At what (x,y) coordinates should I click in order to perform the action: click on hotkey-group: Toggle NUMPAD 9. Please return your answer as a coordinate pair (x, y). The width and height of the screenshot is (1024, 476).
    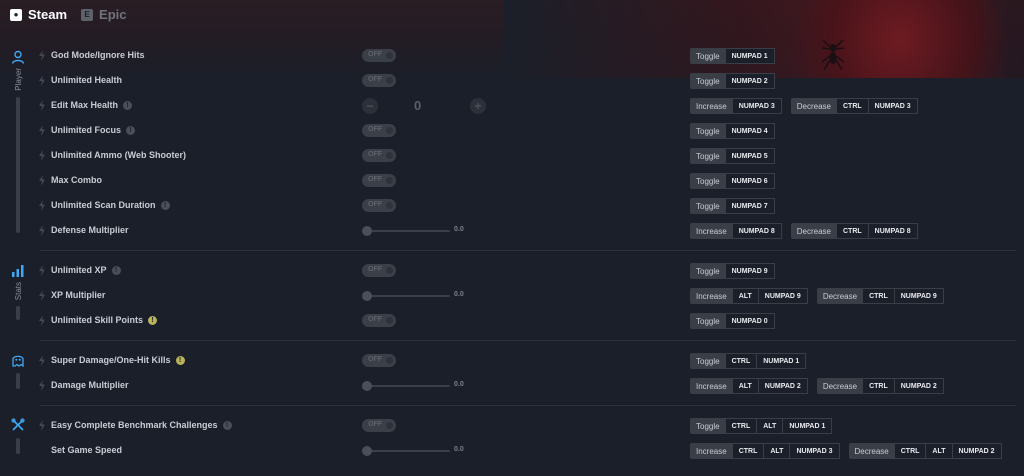
    Looking at the image, I should click on (732, 271).